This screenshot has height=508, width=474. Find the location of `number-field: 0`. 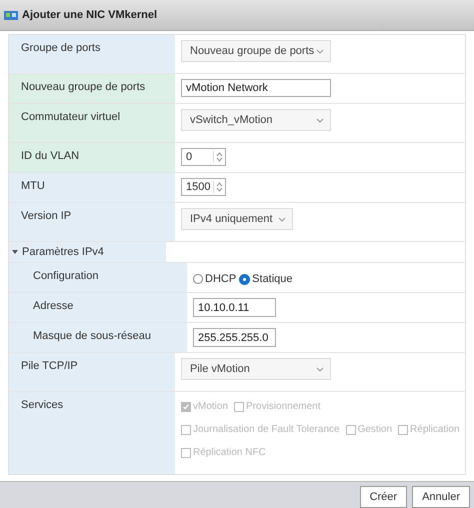

number-field: 0 is located at coordinates (203, 157).